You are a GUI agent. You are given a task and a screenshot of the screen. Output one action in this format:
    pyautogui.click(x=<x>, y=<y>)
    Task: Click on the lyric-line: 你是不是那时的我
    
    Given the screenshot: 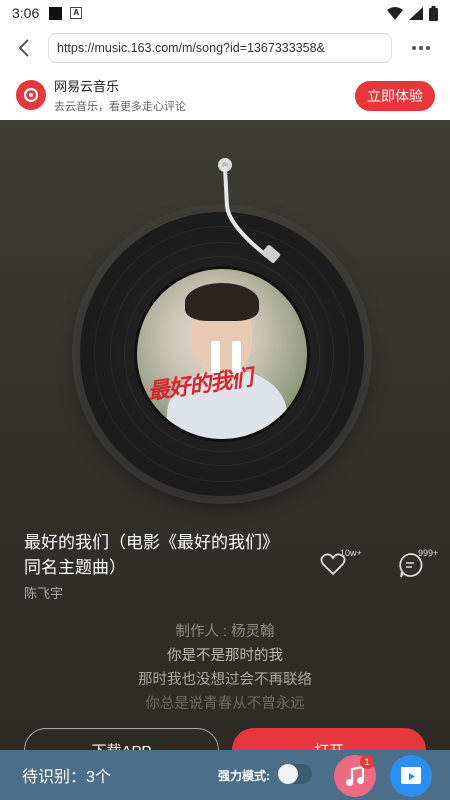 What is the action you would take?
    pyautogui.click(x=225, y=656)
    